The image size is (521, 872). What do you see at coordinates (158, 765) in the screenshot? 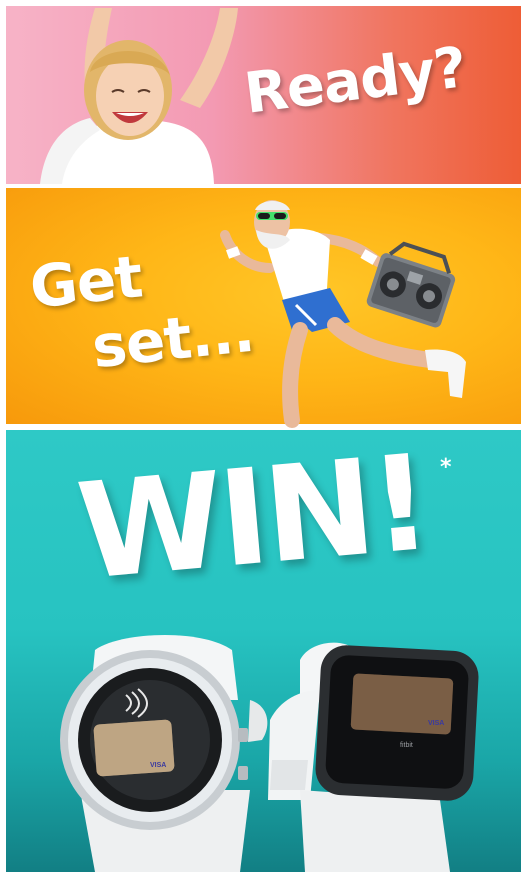
I see `left-watch-card-brand: VISA` at bounding box center [158, 765].